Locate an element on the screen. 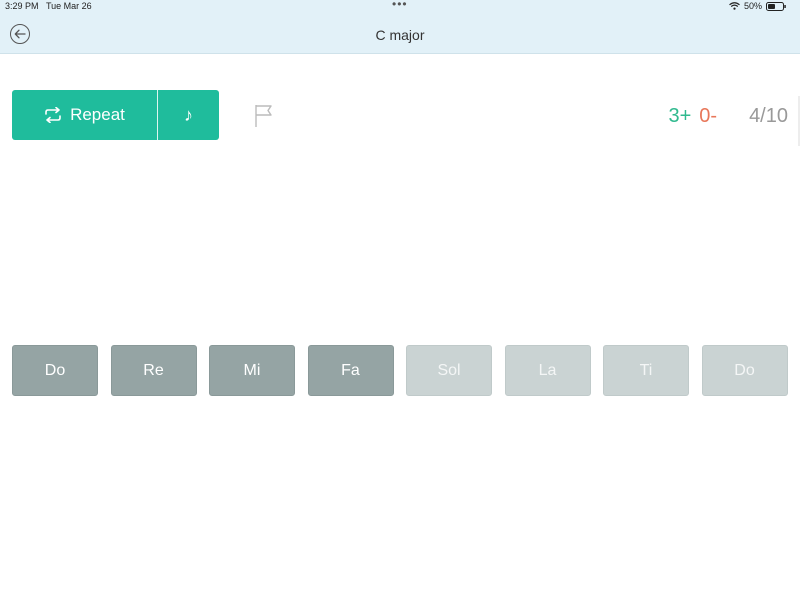 This screenshot has width=800, height=600. key-label: Fa is located at coordinates (350, 370).